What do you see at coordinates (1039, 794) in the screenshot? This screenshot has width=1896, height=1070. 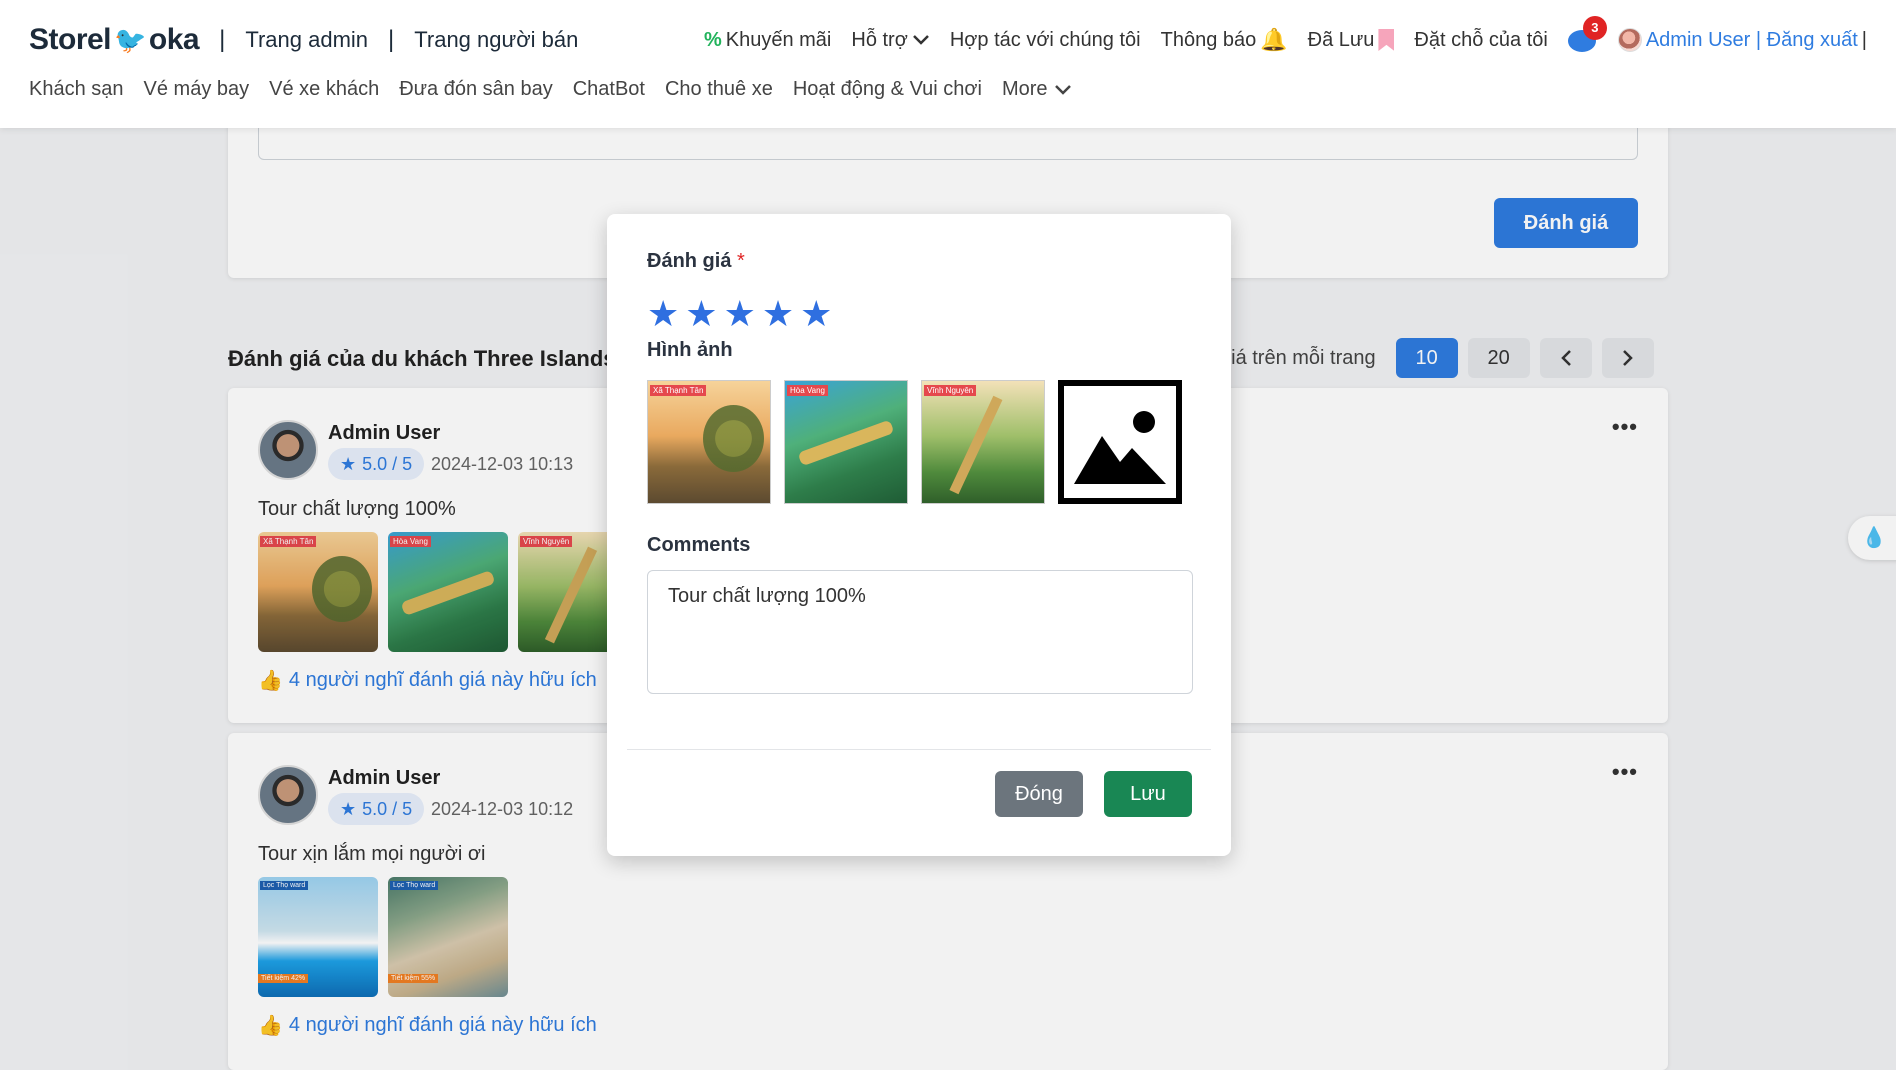 I see `close-button: Đóng` at bounding box center [1039, 794].